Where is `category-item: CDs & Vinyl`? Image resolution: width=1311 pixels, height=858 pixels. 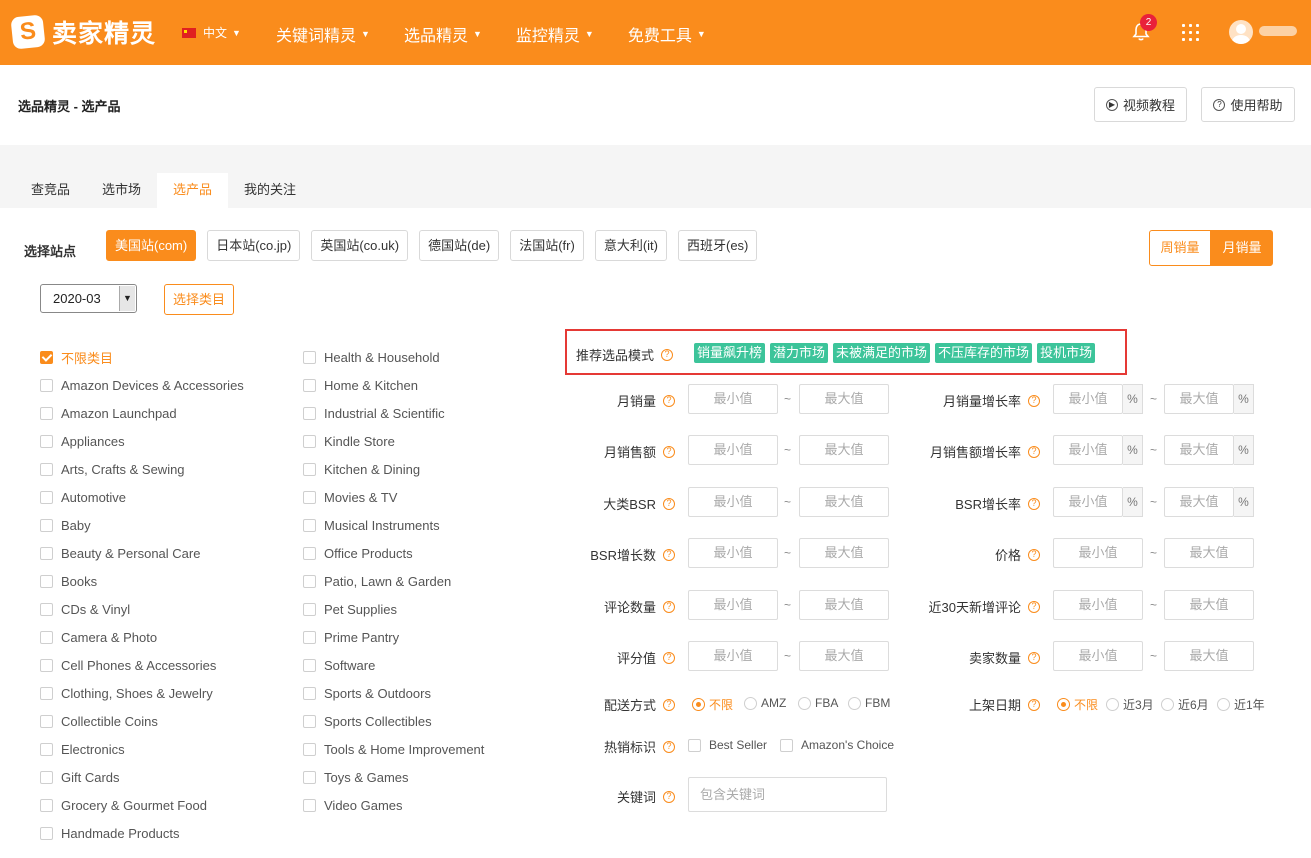
category-item: CDs & Vinyl is located at coordinates (142, 609).